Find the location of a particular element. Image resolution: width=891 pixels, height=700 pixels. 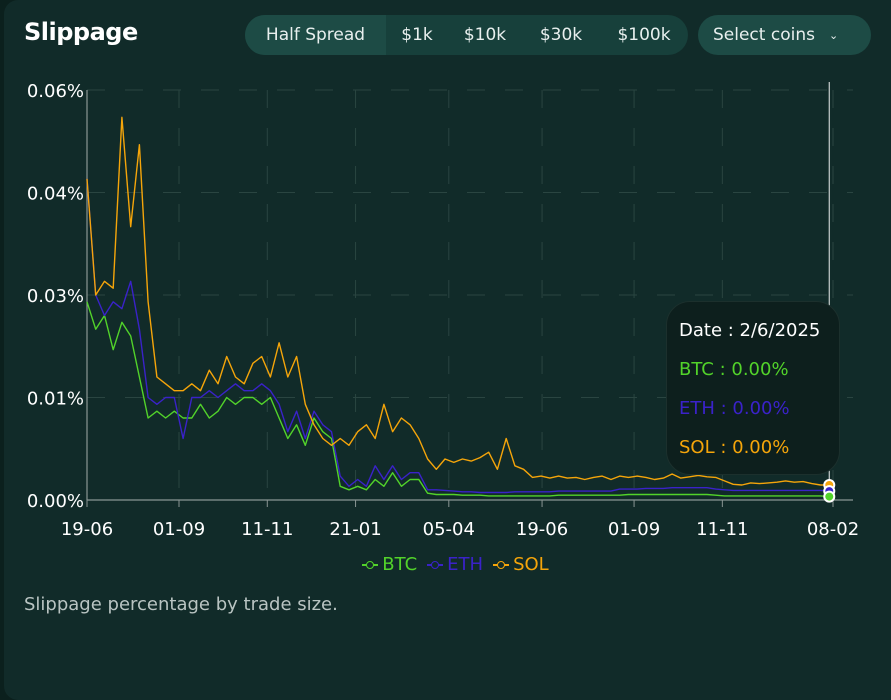

chart-caption: Slippage percentage by trade size. is located at coordinates (181, 604).